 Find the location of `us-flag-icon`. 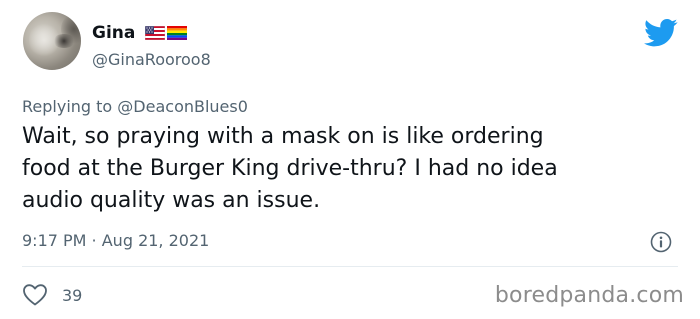

us-flag-icon is located at coordinates (155, 33).